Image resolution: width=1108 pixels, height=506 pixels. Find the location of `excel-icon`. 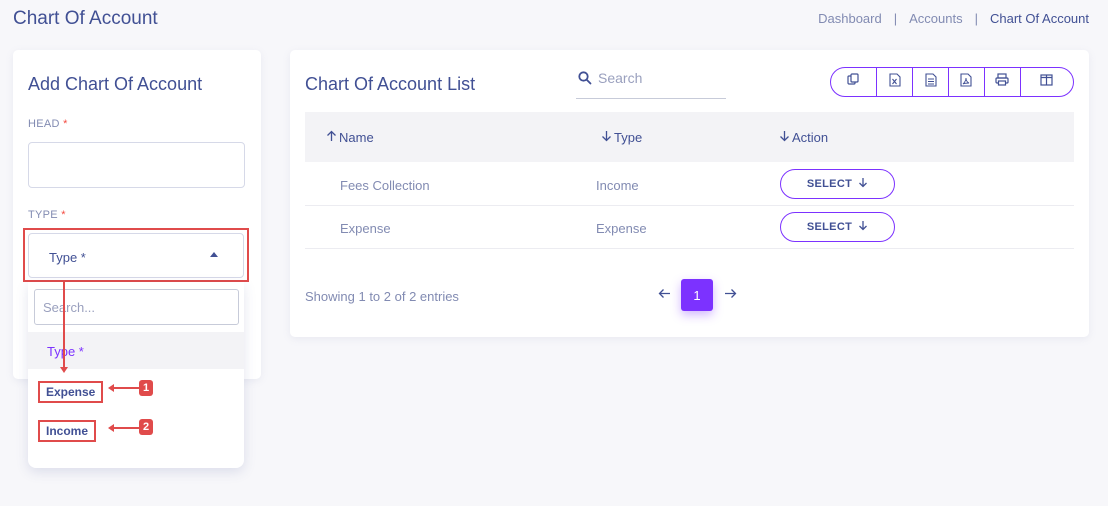

excel-icon is located at coordinates (895, 82).